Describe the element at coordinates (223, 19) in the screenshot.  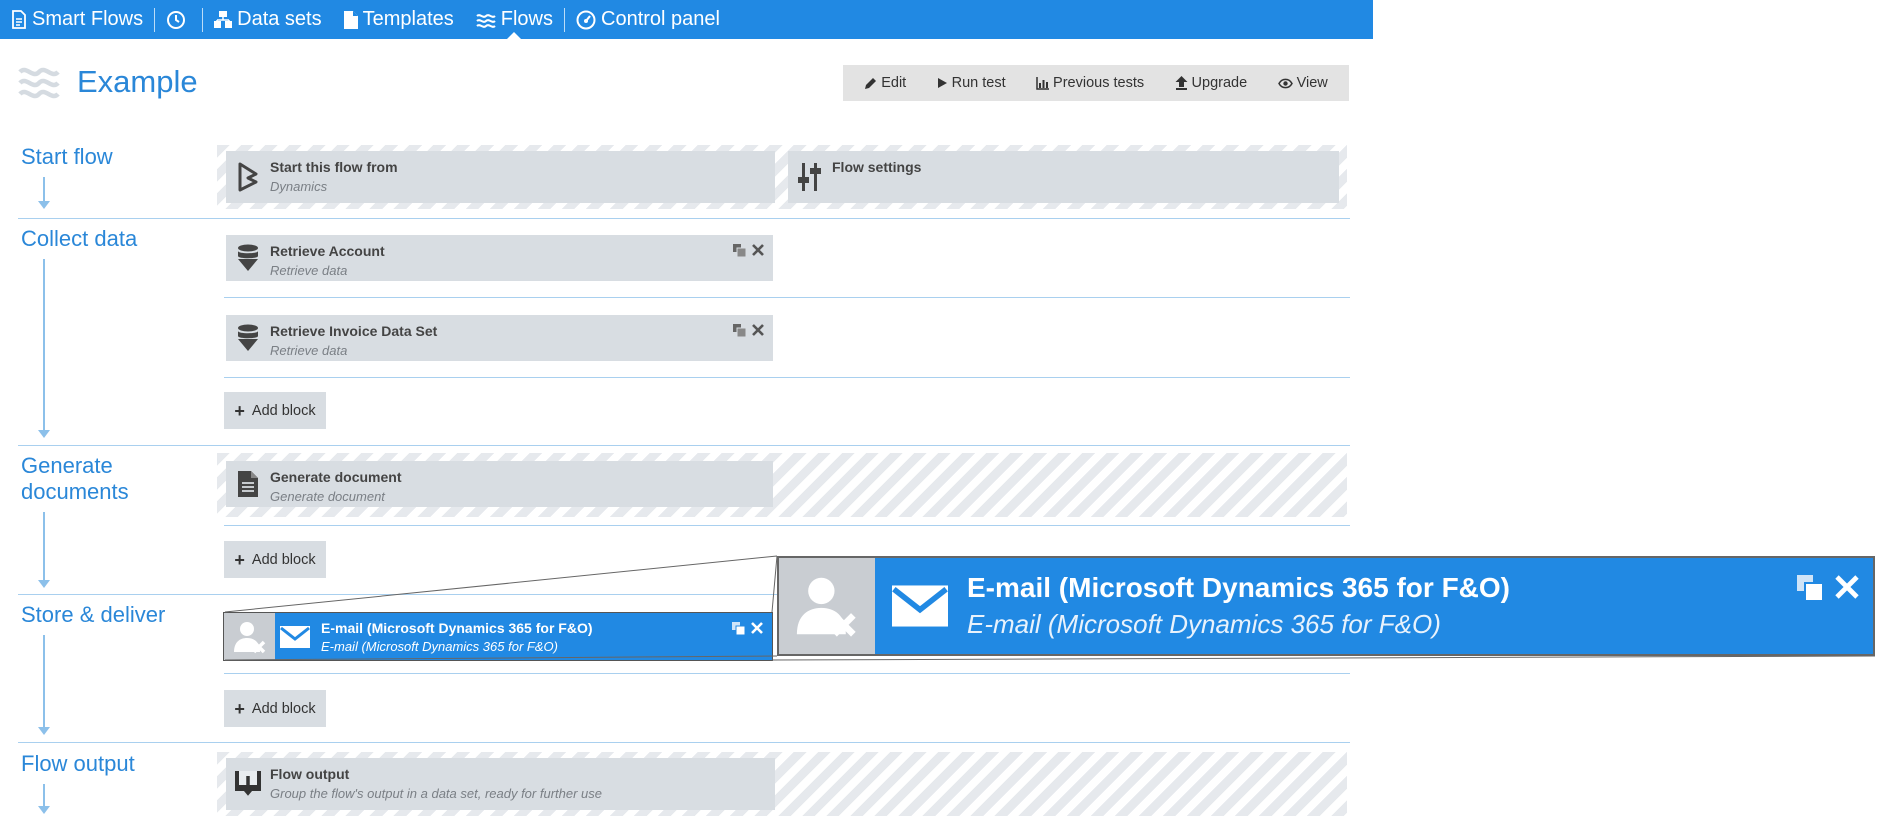
I see `data-sets-icon` at that location.